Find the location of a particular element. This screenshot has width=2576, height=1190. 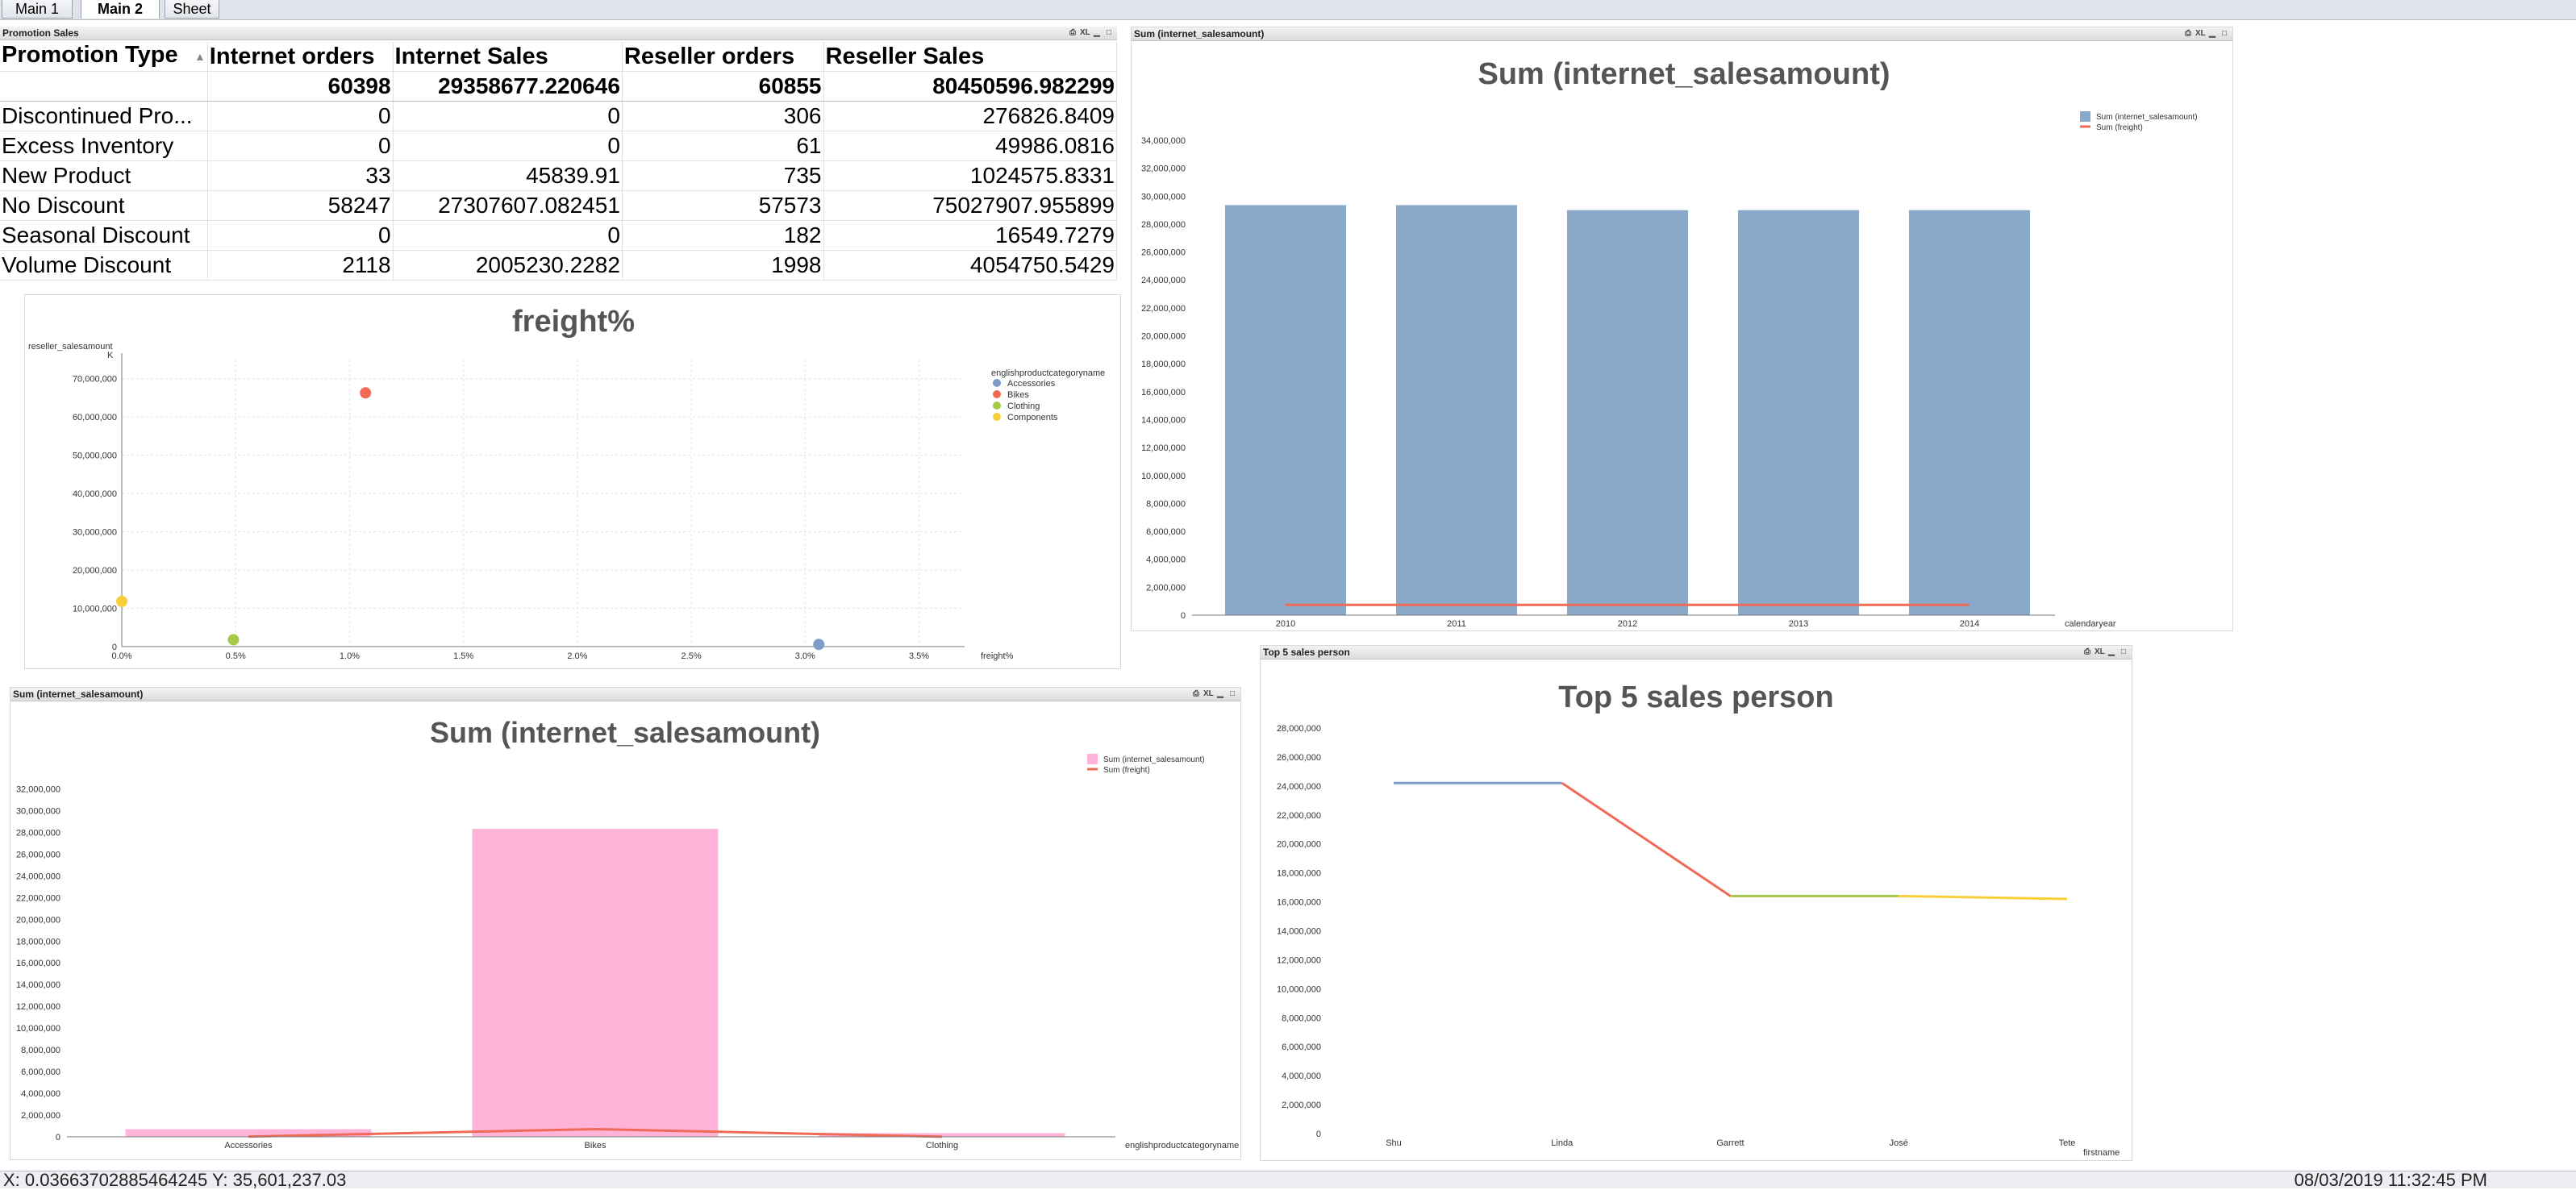

table-row: Discontinued Pro... 0 0 306 276826.8409 is located at coordinates (558, 116).